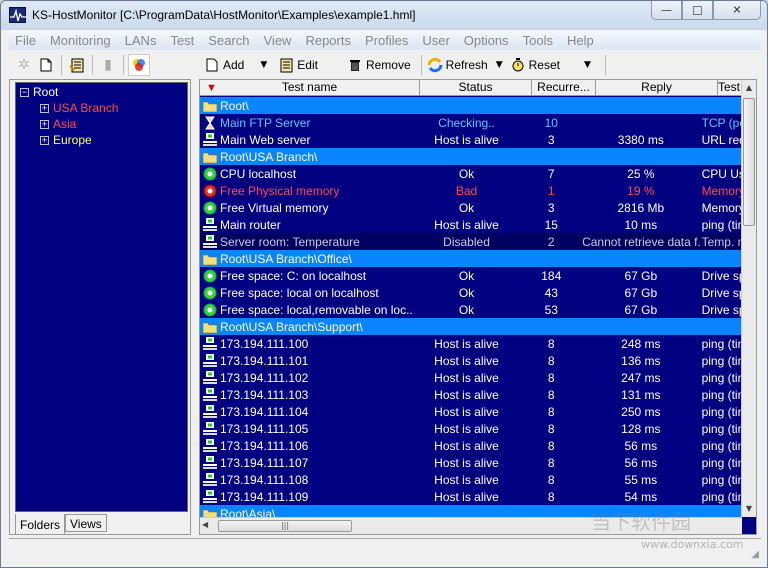 This screenshot has width=768, height=568. Describe the element at coordinates (223, 65) in the screenshot. I see `add-button: Add` at that location.